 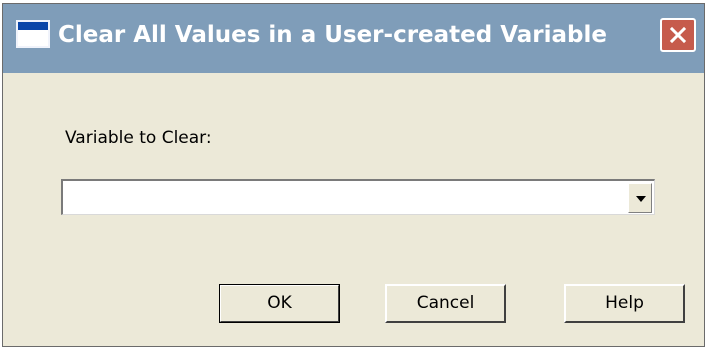 I want to click on close-icon, so click(x=678, y=35).